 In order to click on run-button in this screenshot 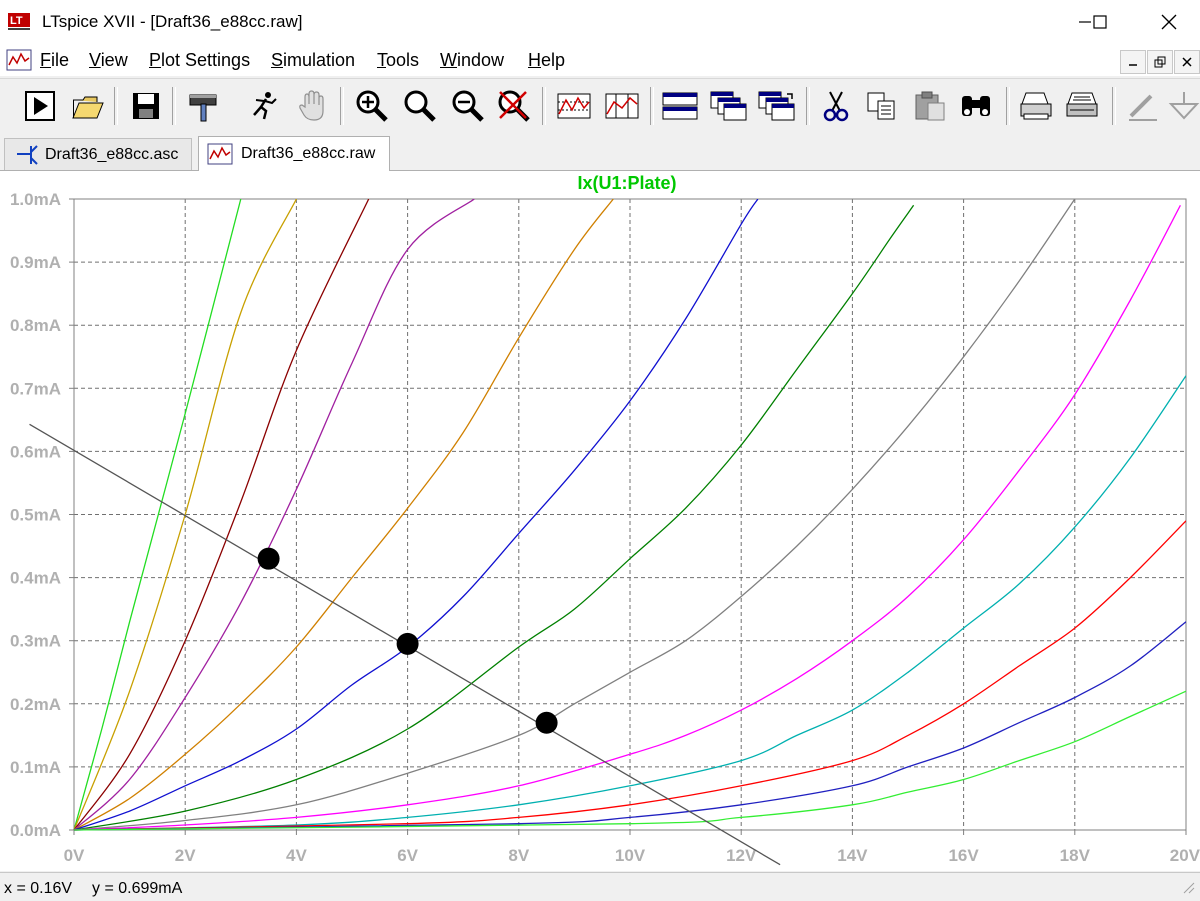, I will do `click(40, 106)`.